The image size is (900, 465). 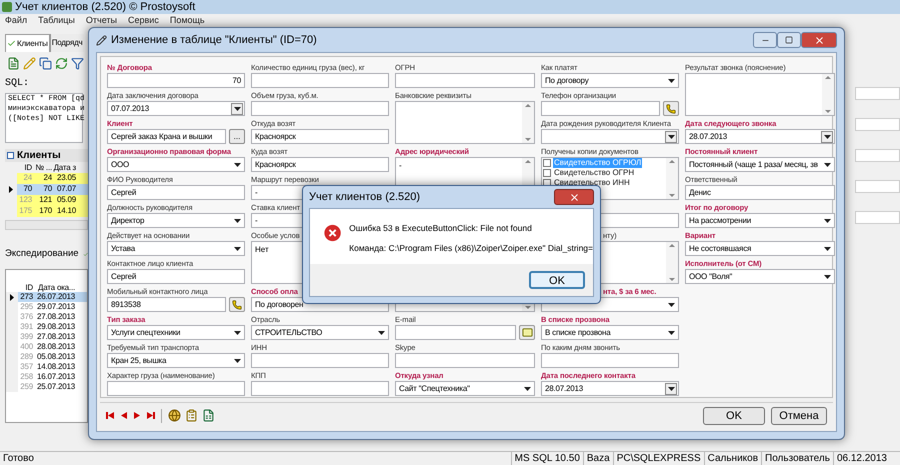 What do you see at coordinates (56, 347) in the screenshot?
I see `table-cell-text: 28.08.2013` at bounding box center [56, 347].